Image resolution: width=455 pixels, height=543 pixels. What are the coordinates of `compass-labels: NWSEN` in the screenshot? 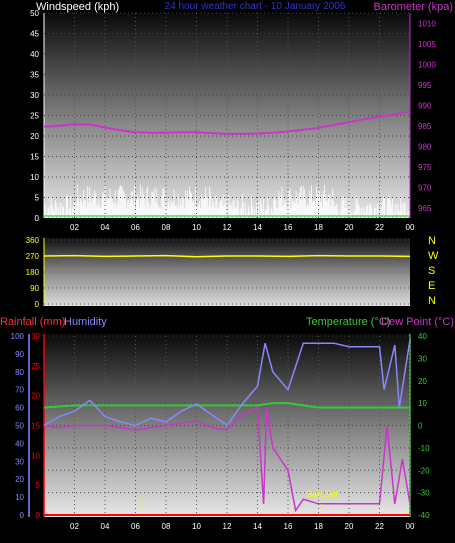 It's located at (433, 271).